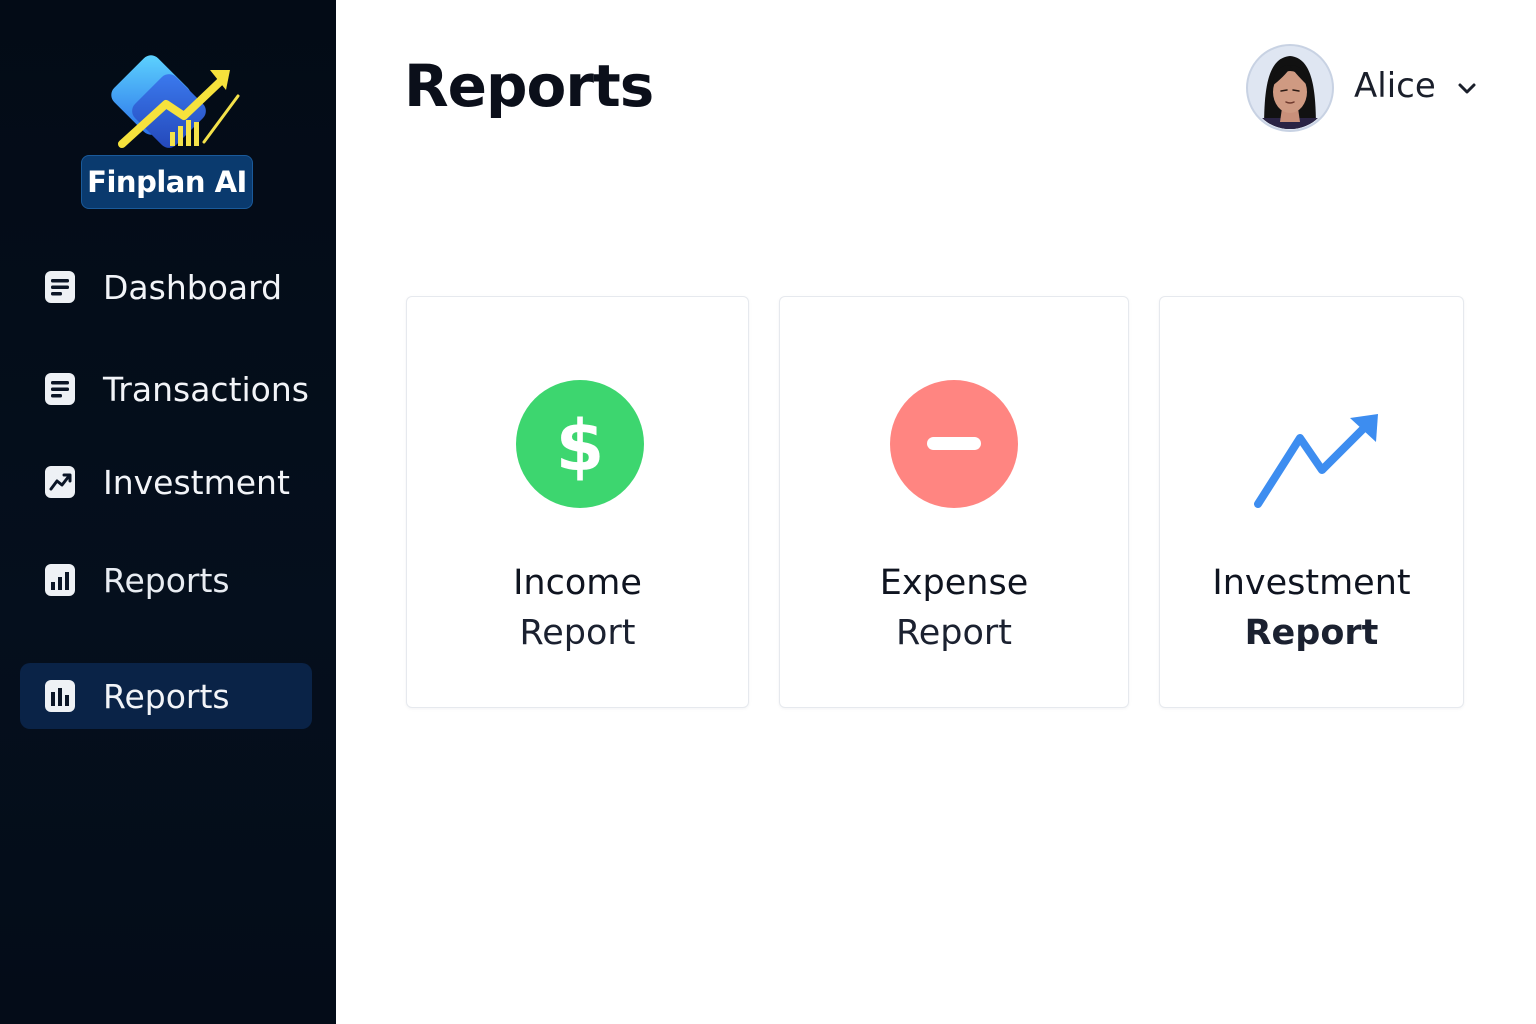 The height and width of the screenshot is (1024, 1536). I want to click on page-title: Reports, so click(529, 86).